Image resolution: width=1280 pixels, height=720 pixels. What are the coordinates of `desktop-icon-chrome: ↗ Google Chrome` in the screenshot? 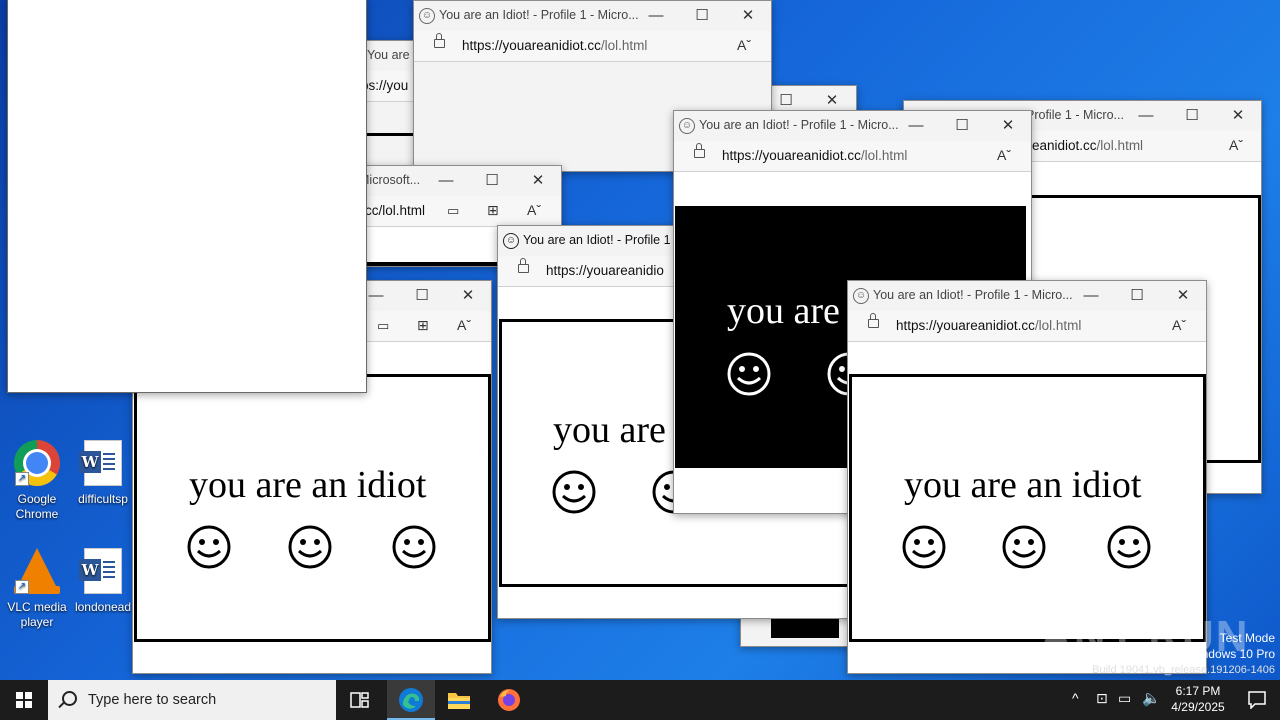 It's located at (37, 481).